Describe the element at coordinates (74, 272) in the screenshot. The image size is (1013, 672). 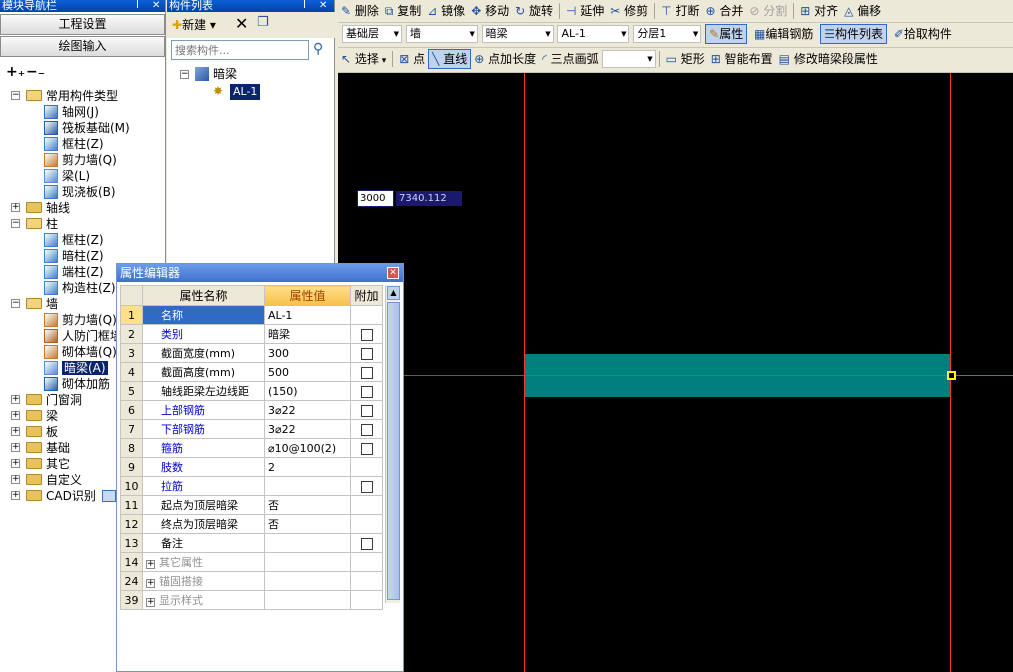
I see `tree-item: 端柱(Z)` at that location.